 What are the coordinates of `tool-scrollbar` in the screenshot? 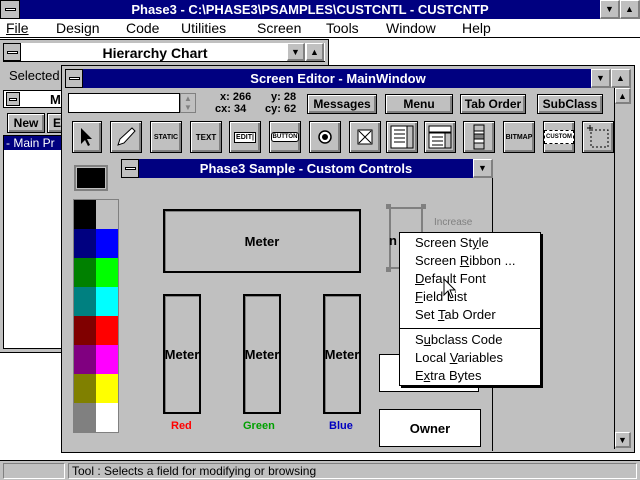 It's located at (479, 137).